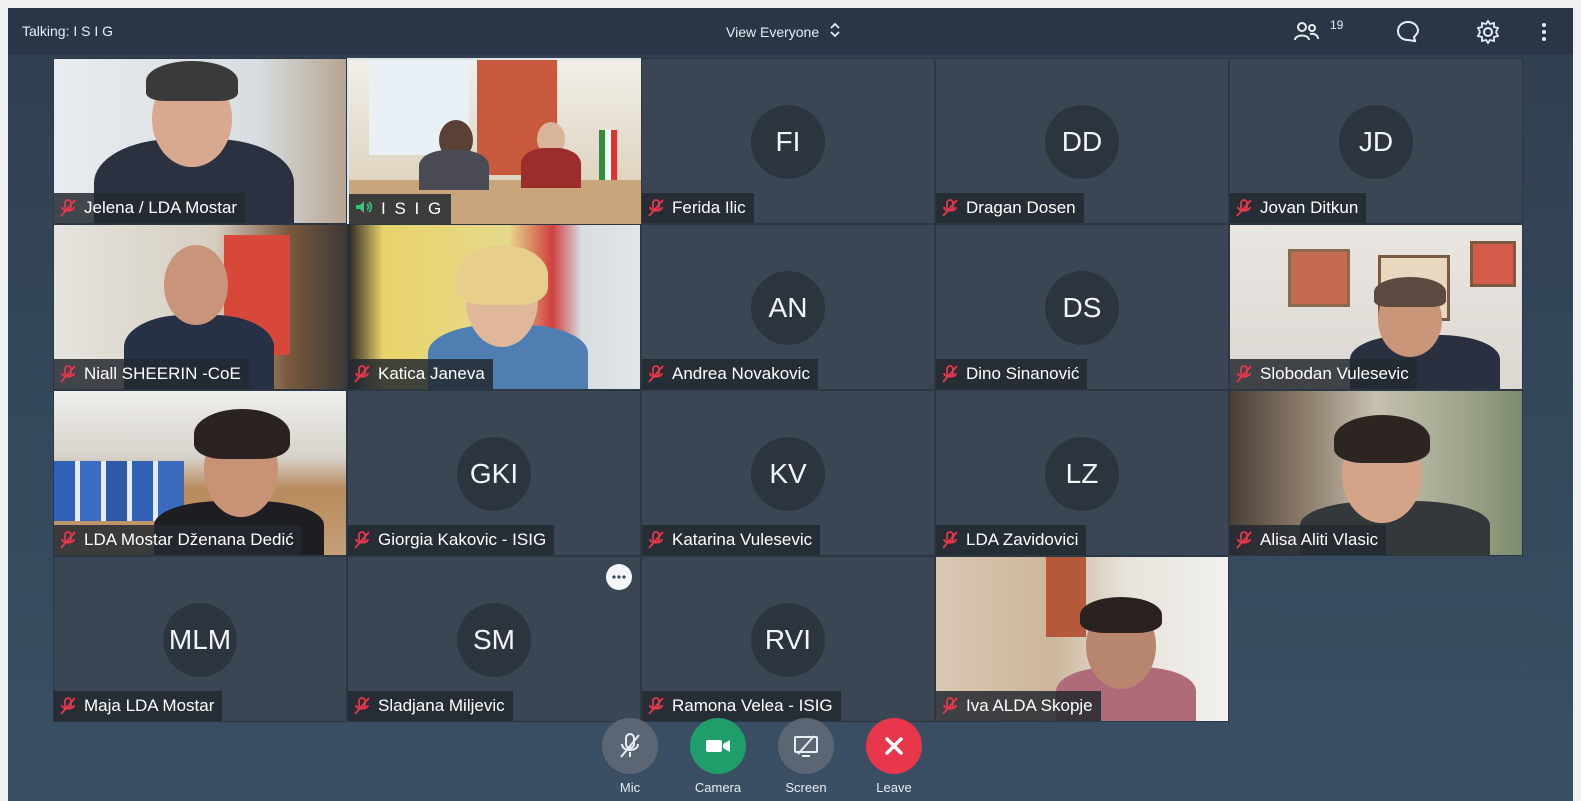 The height and width of the screenshot is (801, 1581). I want to click on name-tag: Giorgia Kakovic - ISIG, so click(451, 540).